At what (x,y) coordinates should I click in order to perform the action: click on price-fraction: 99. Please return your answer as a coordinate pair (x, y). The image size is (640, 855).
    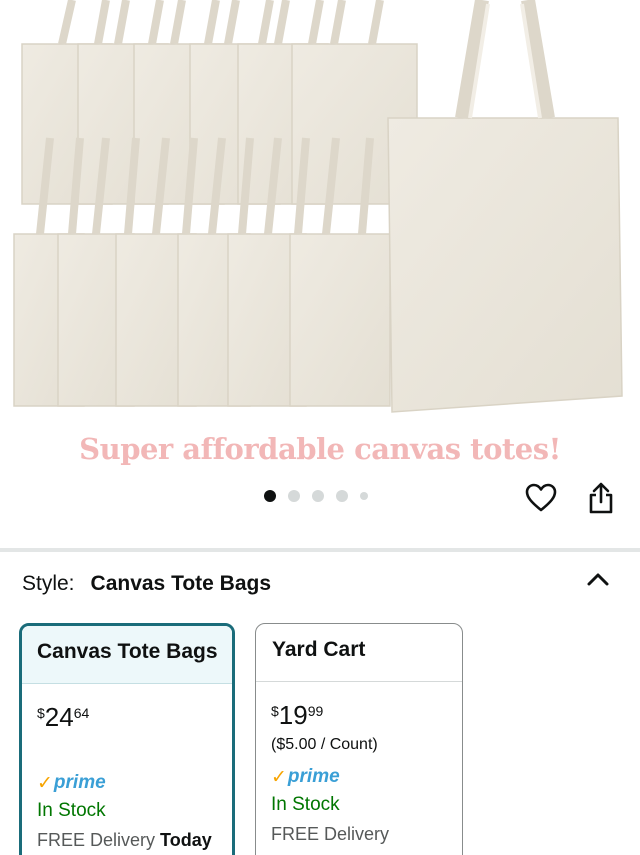
    Looking at the image, I should click on (315, 711).